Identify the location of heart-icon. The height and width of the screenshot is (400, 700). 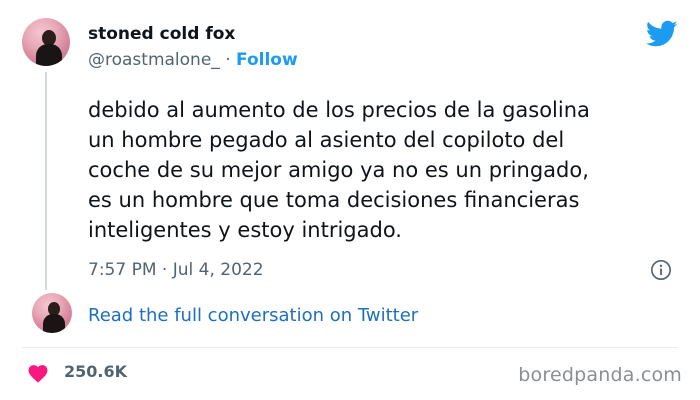
(38, 373).